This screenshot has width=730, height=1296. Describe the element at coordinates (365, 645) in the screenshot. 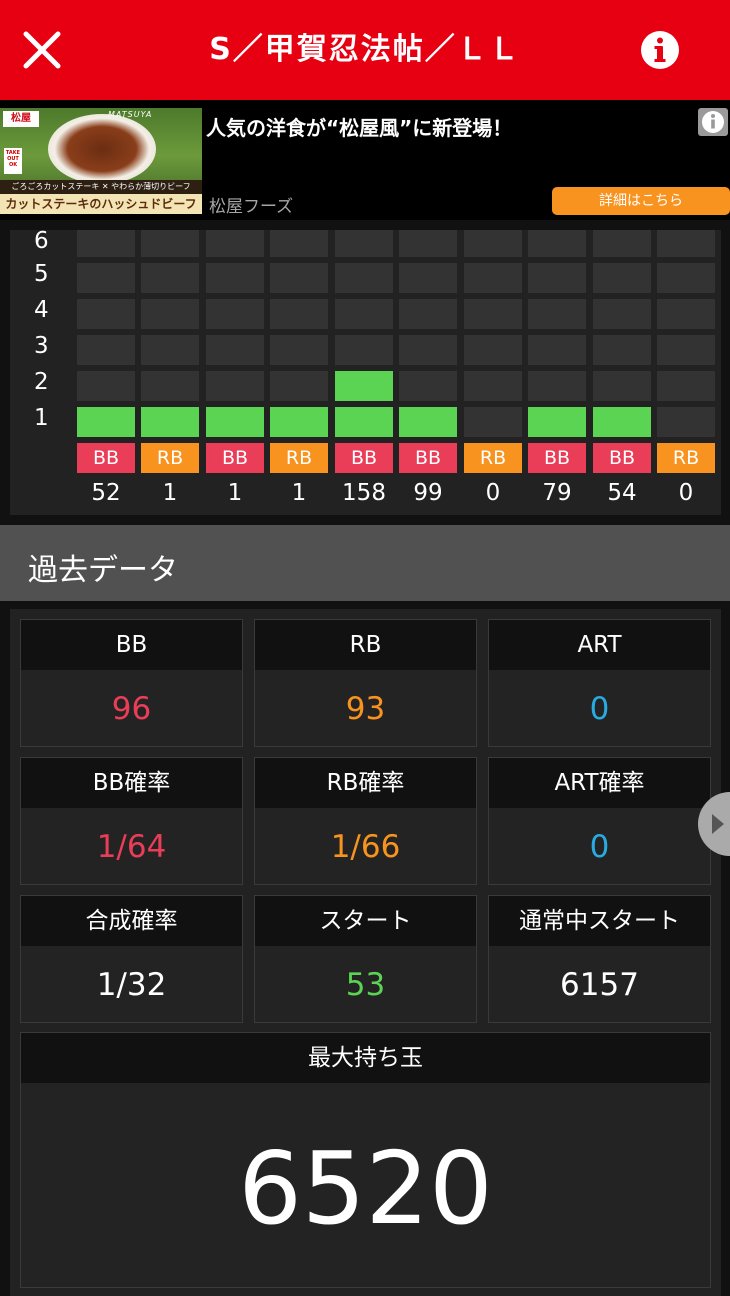

I see `stat-label: RB` at that location.